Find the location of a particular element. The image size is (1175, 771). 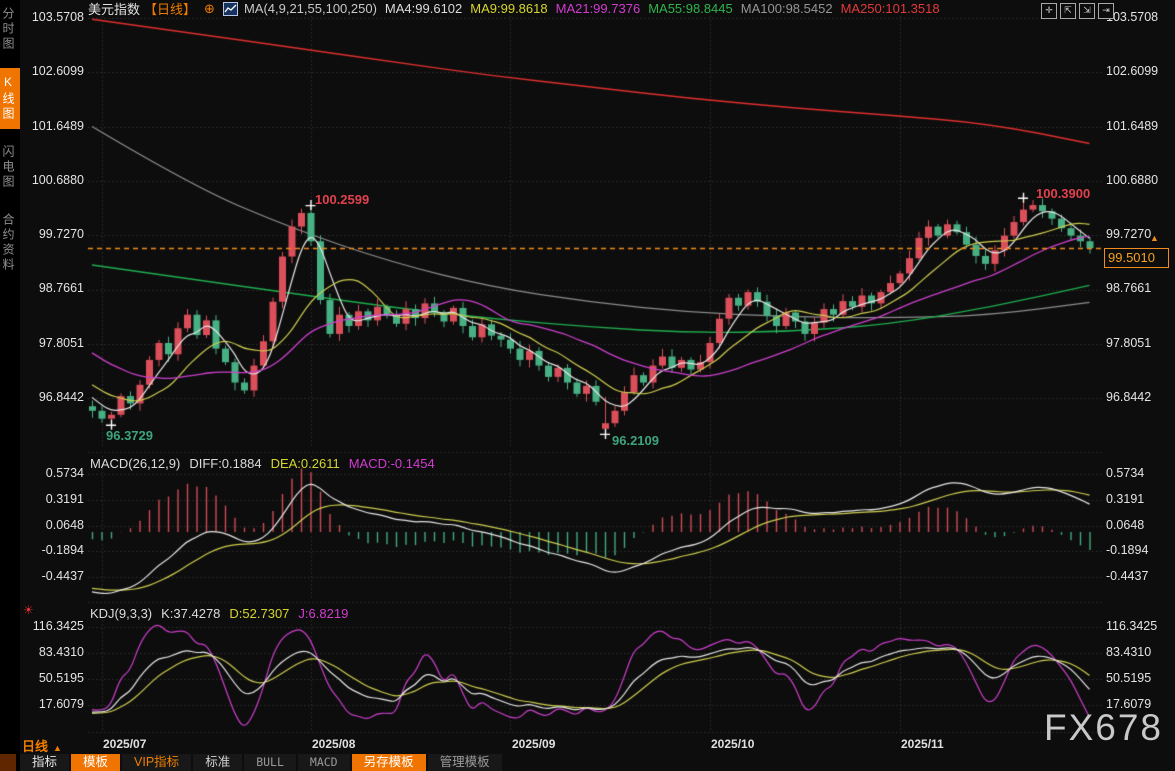

kdj-header: KDJ(9,3,3) K:37.4278 D:52.7307 J:6.8219 is located at coordinates (219, 613).